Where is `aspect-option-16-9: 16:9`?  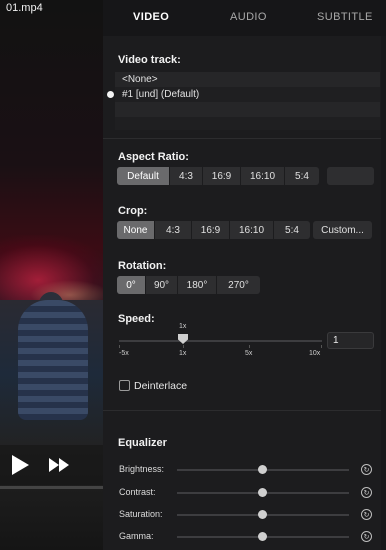 aspect-option-16-9: 16:9 is located at coordinates (222, 176).